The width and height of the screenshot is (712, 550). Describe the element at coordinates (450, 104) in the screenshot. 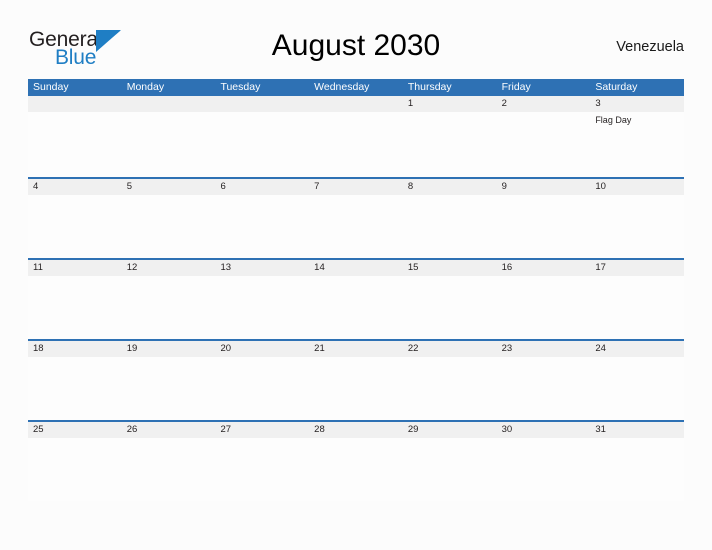

I see `day-number: 1` at that location.